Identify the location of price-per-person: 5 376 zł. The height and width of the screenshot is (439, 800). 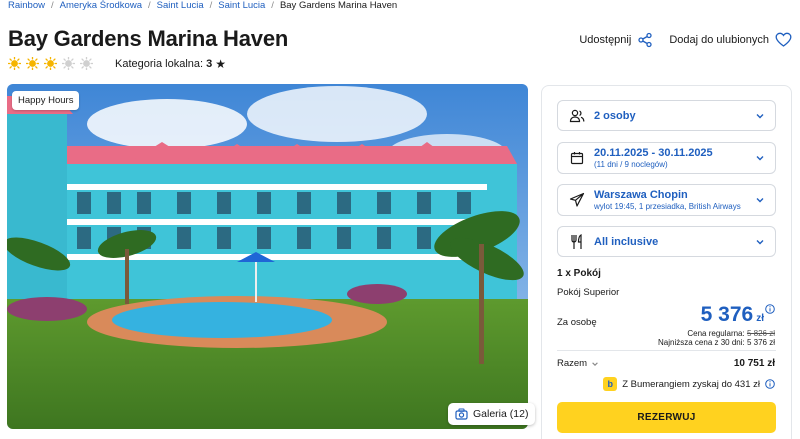
(732, 315).